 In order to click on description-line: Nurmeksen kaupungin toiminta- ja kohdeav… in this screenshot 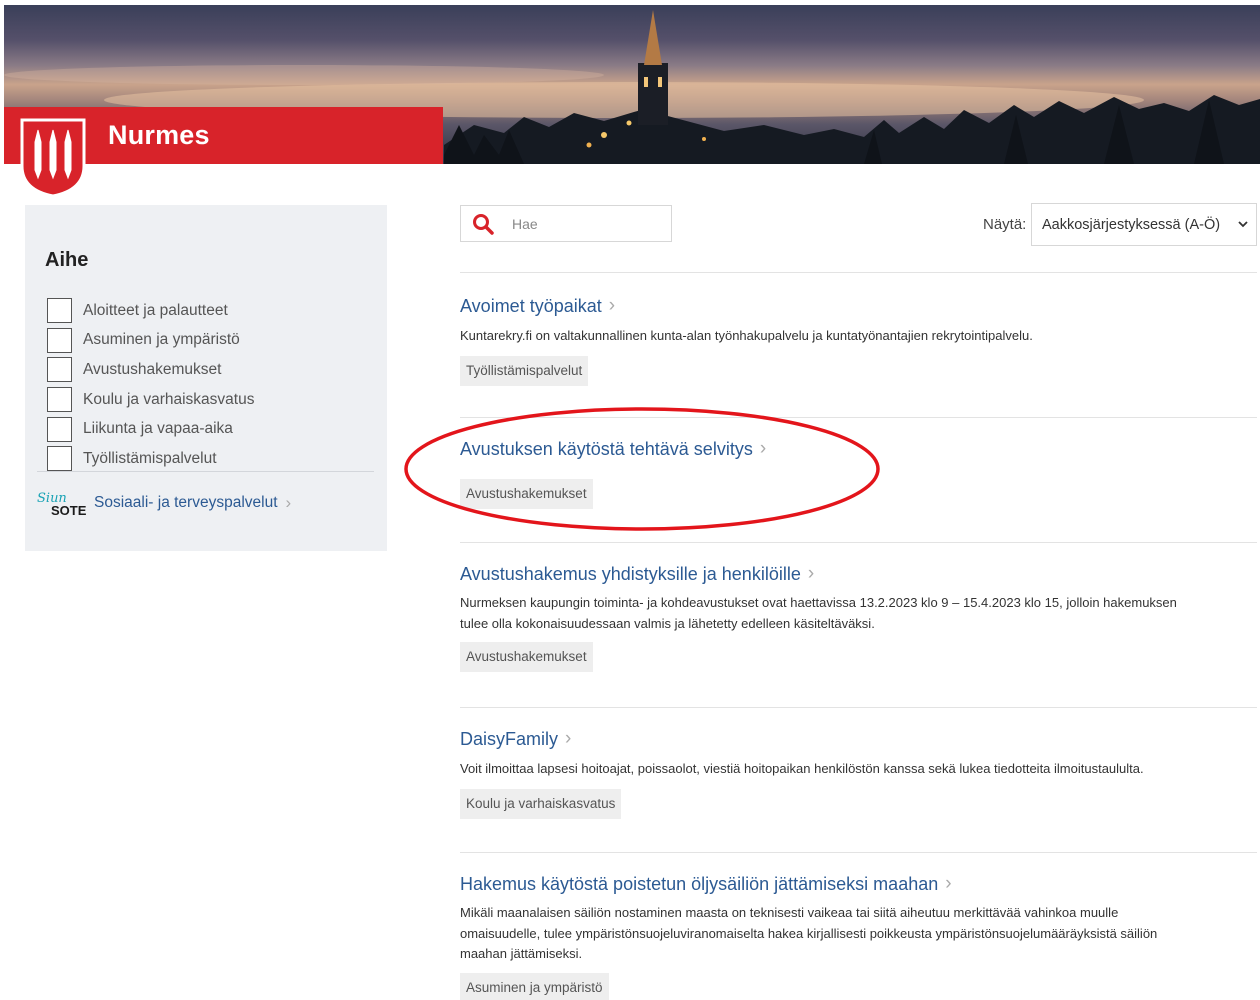, I will do `click(818, 602)`.